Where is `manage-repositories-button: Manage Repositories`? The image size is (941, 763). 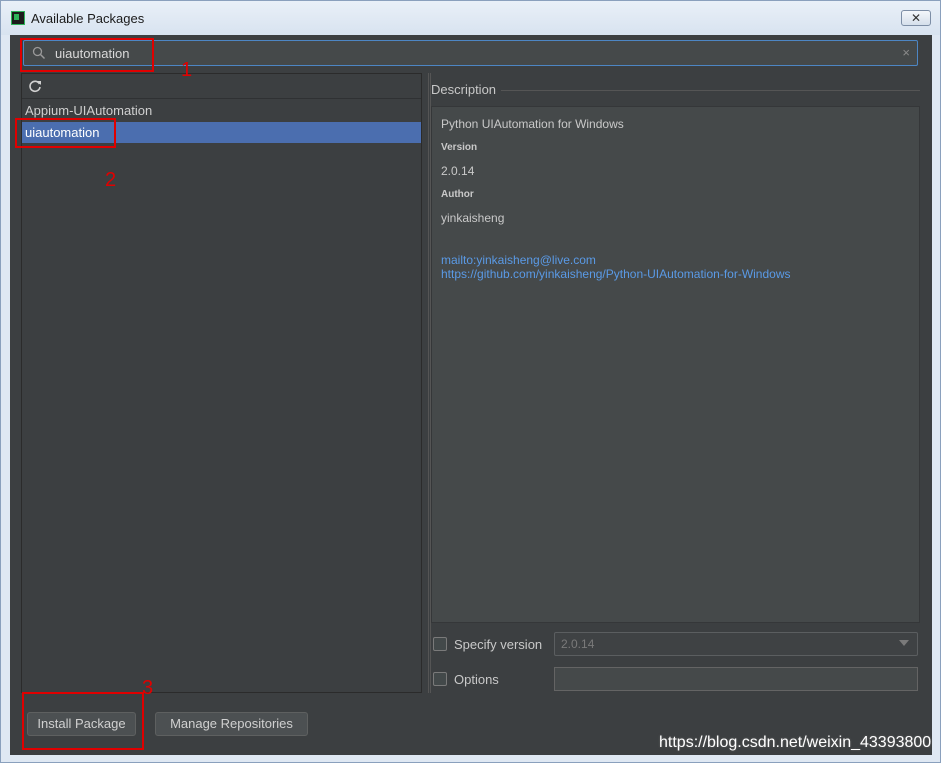
manage-repositories-button: Manage Repositories is located at coordinates (231, 724).